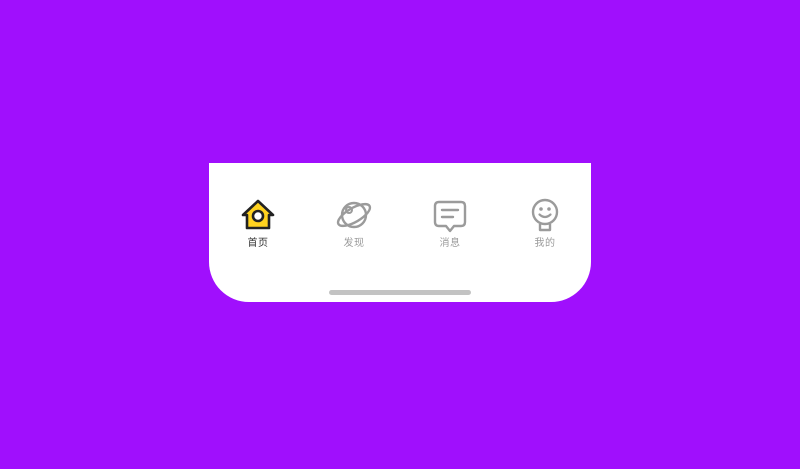 The image size is (800, 469). What do you see at coordinates (545, 215) in the screenshot?
I see `smile-face-icon` at bounding box center [545, 215].